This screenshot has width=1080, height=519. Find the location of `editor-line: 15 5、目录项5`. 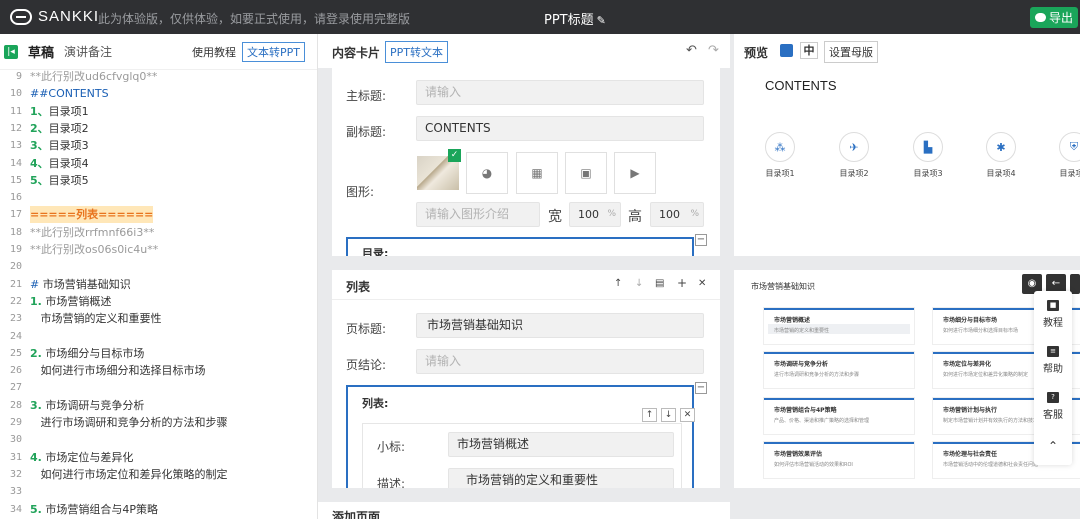

editor-line: 15 5、目录项5 is located at coordinates (158, 180).